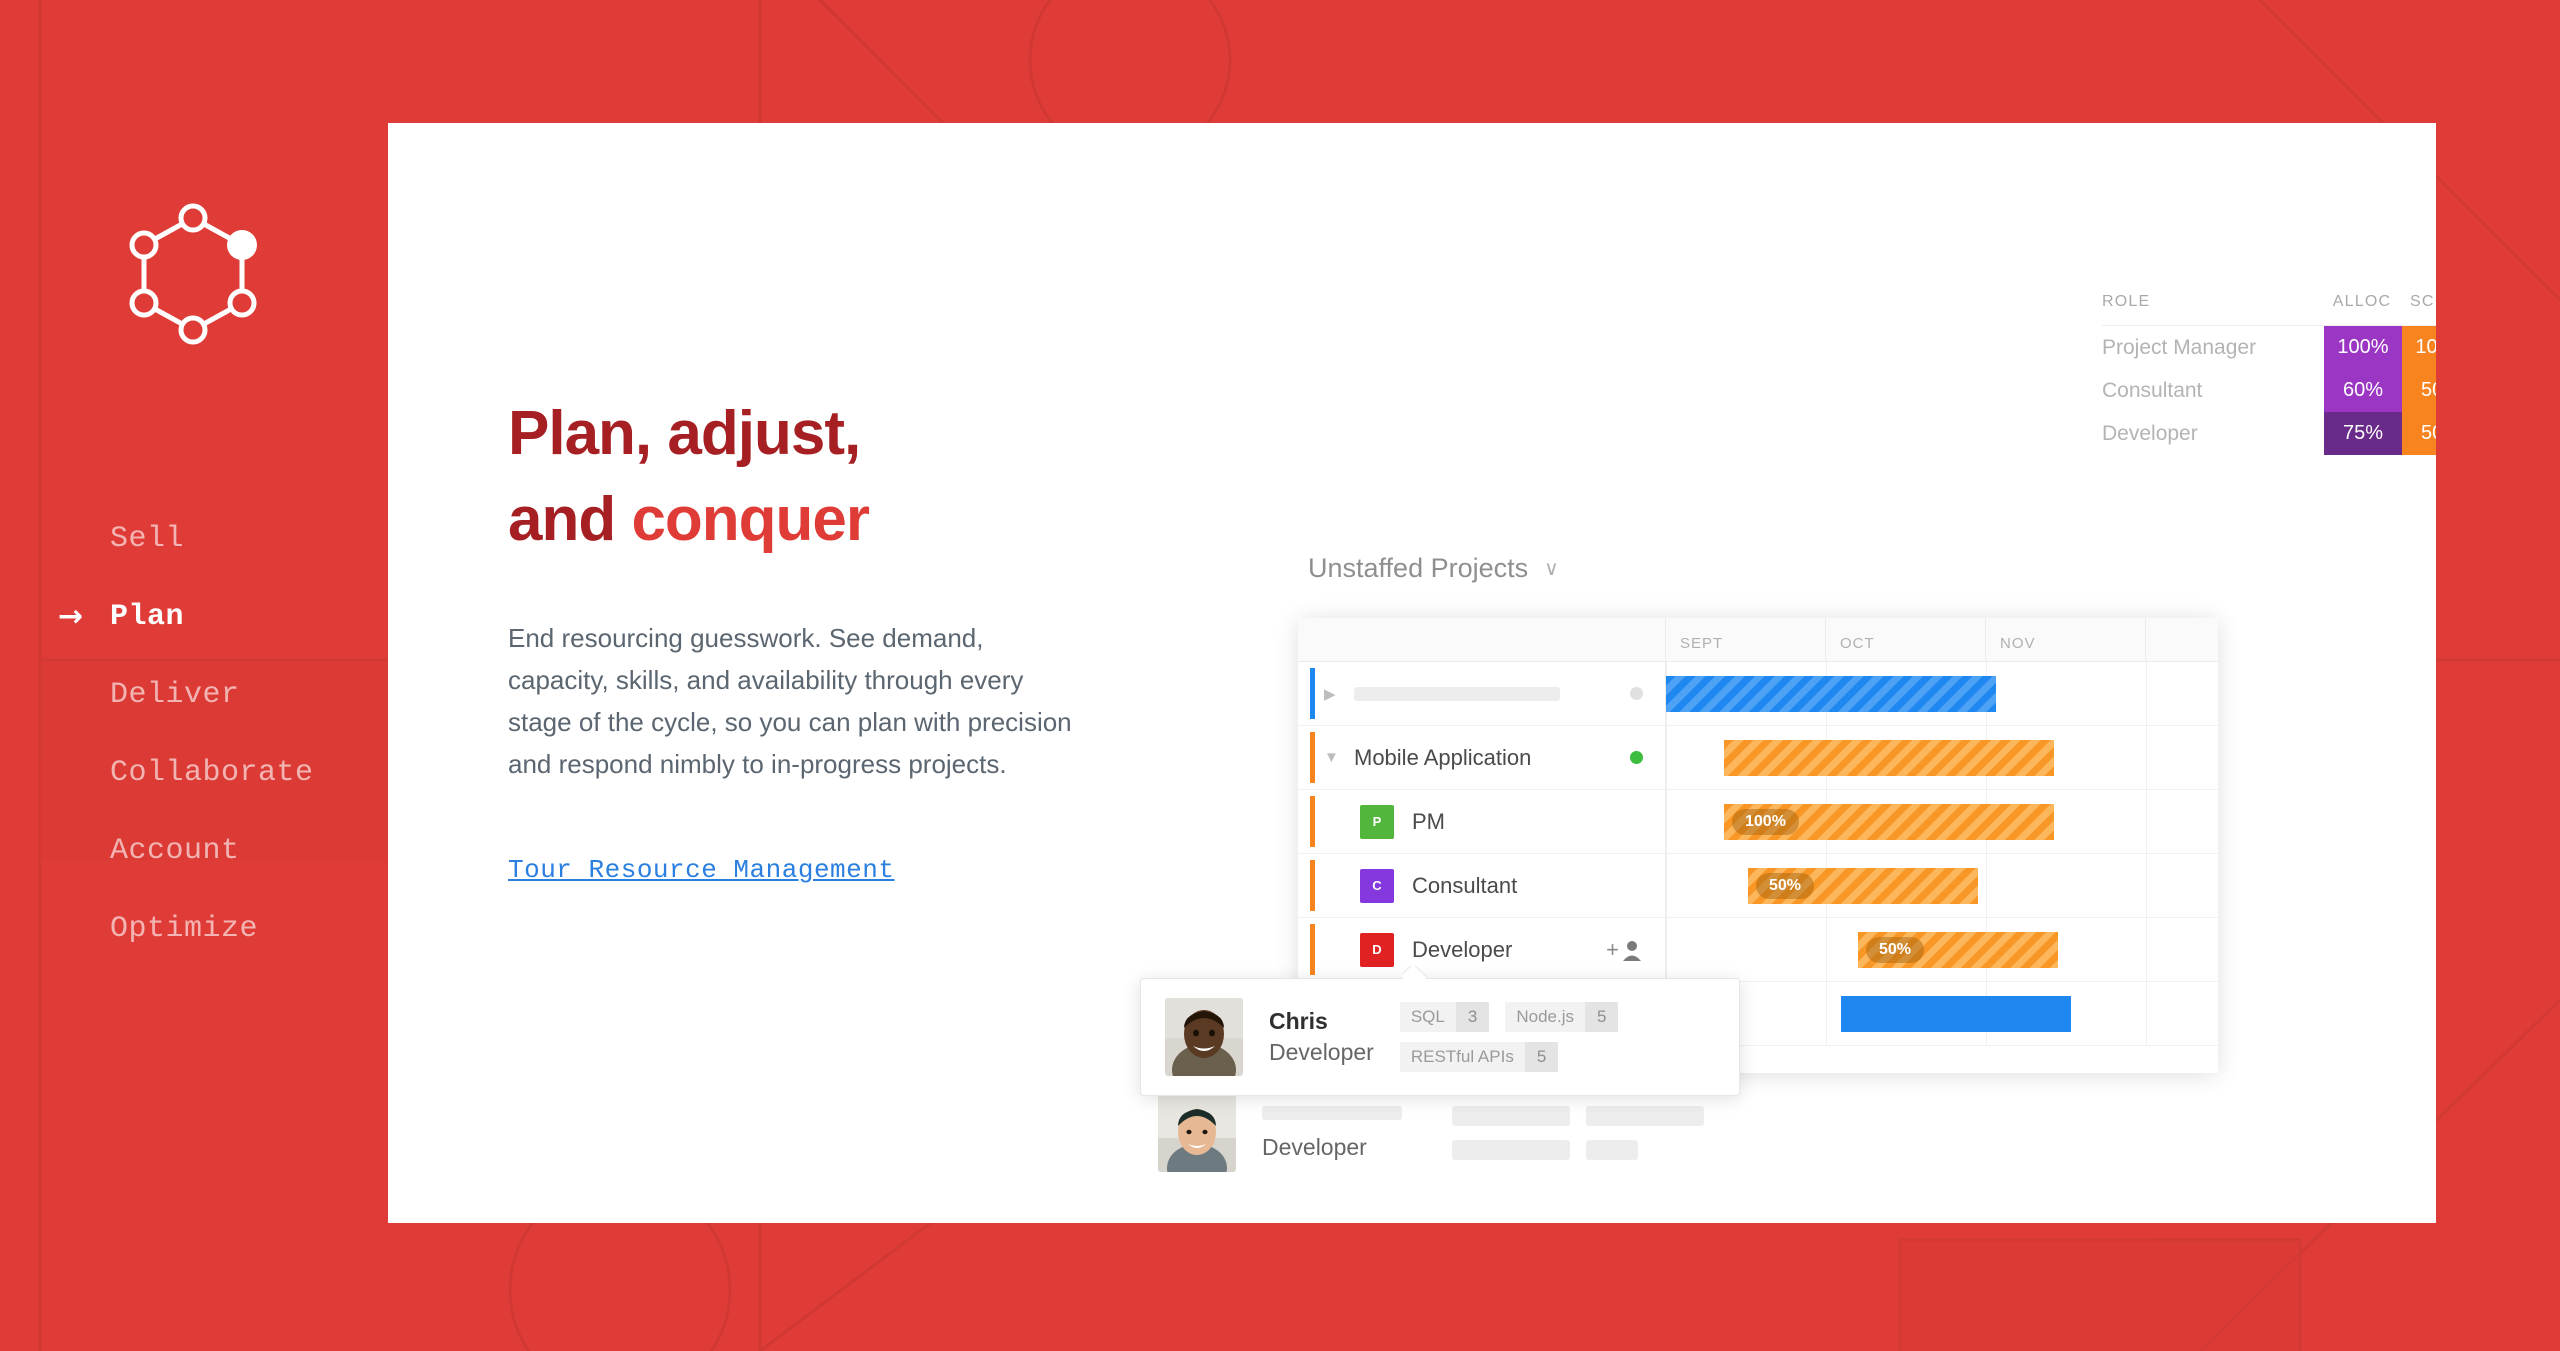 This screenshot has width=2560, height=1351. I want to click on chris-avatar, so click(1204, 1037).